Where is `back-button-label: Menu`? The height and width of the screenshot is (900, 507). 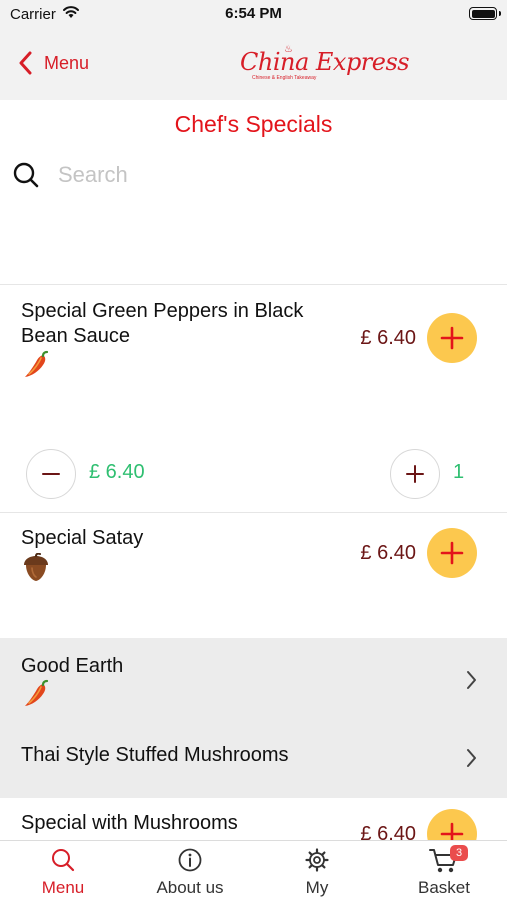 back-button-label: Menu is located at coordinates (67, 62).